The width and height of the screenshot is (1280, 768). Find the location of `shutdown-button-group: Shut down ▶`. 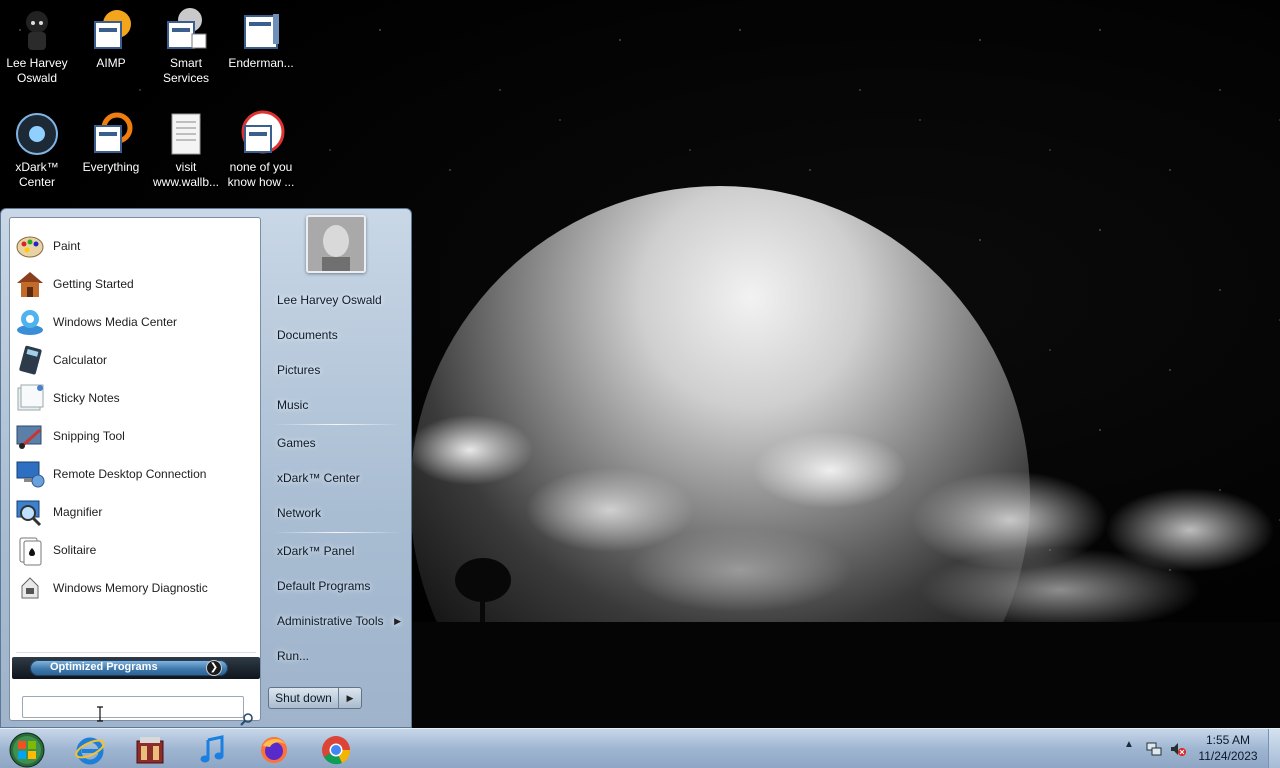

shutdown-button-group: Shut down ▶ is located at coordinates (315, 698).